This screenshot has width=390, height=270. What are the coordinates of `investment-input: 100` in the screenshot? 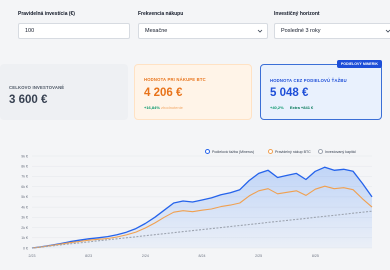 It's located at (74, 31).